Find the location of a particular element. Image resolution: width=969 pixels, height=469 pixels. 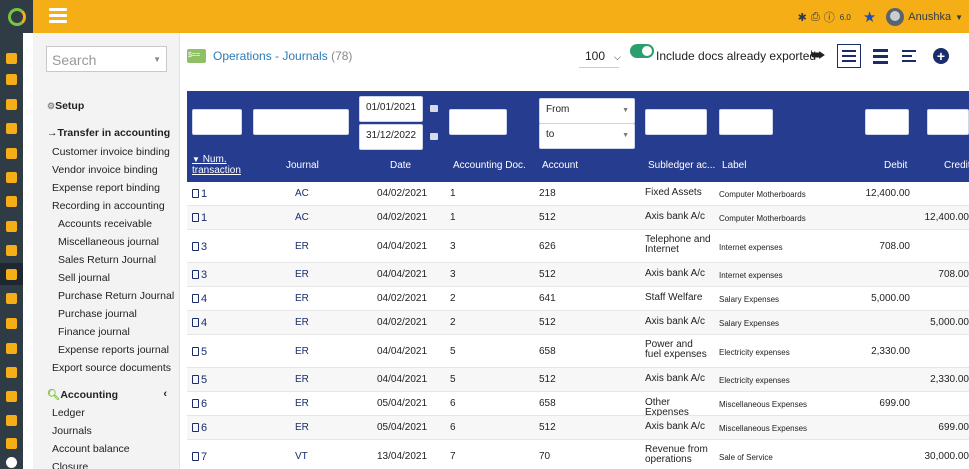

cube-icon is located at coordinates (11, 128).